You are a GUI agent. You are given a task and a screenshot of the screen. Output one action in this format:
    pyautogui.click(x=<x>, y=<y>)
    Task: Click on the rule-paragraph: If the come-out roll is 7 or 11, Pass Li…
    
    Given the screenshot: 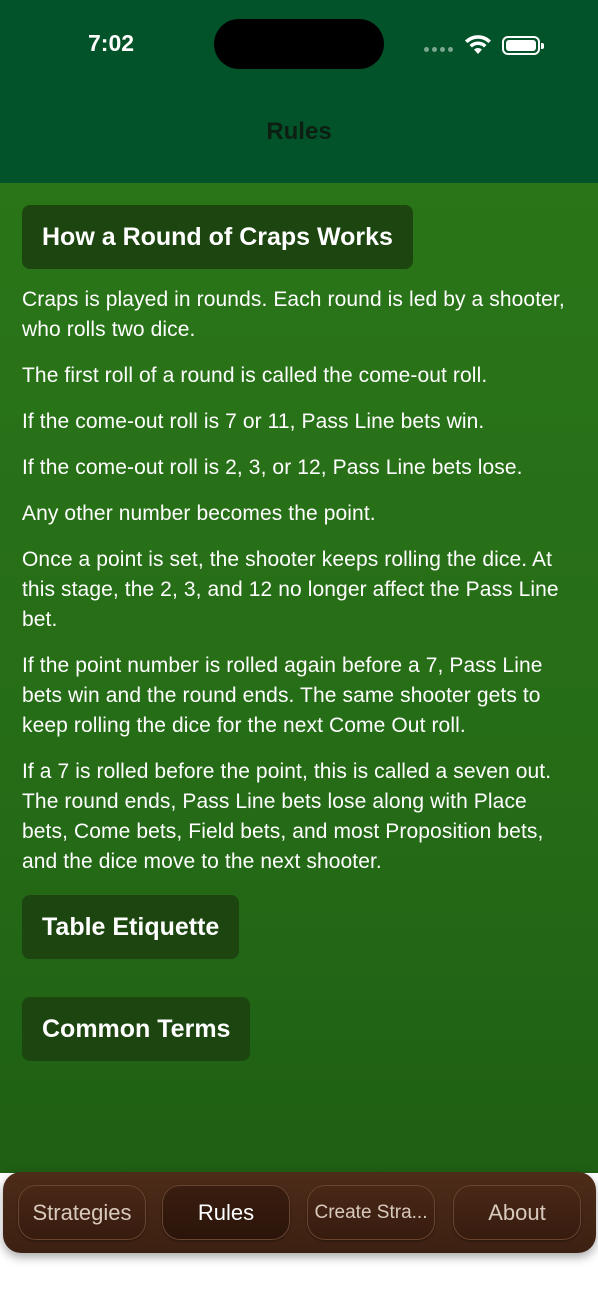 What is the action you would take?
    pyautogui.click(x=253, y=421)
    